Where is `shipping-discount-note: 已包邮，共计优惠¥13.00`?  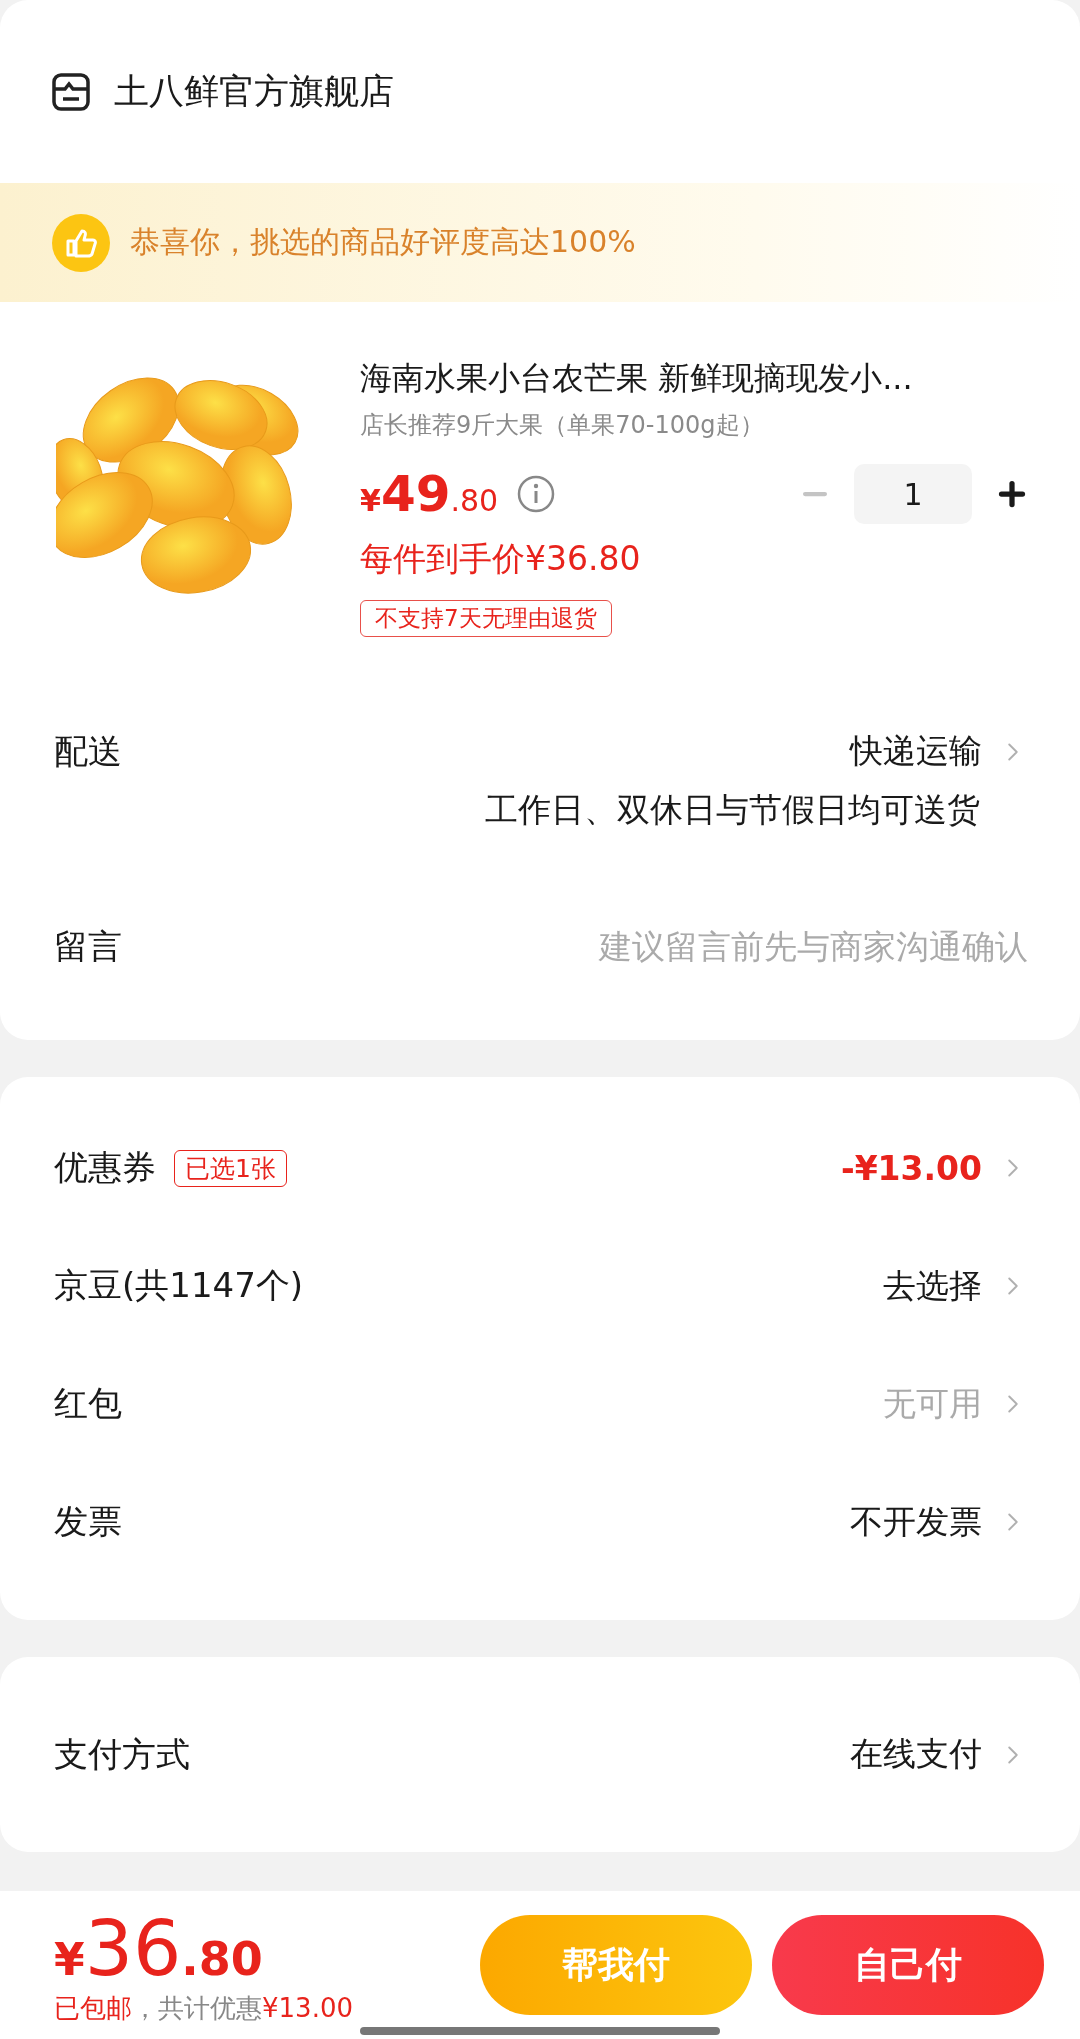 shipping-discount-note: 已包邮，共计优惠¥13.00 is located at coordinates (203, 2008).